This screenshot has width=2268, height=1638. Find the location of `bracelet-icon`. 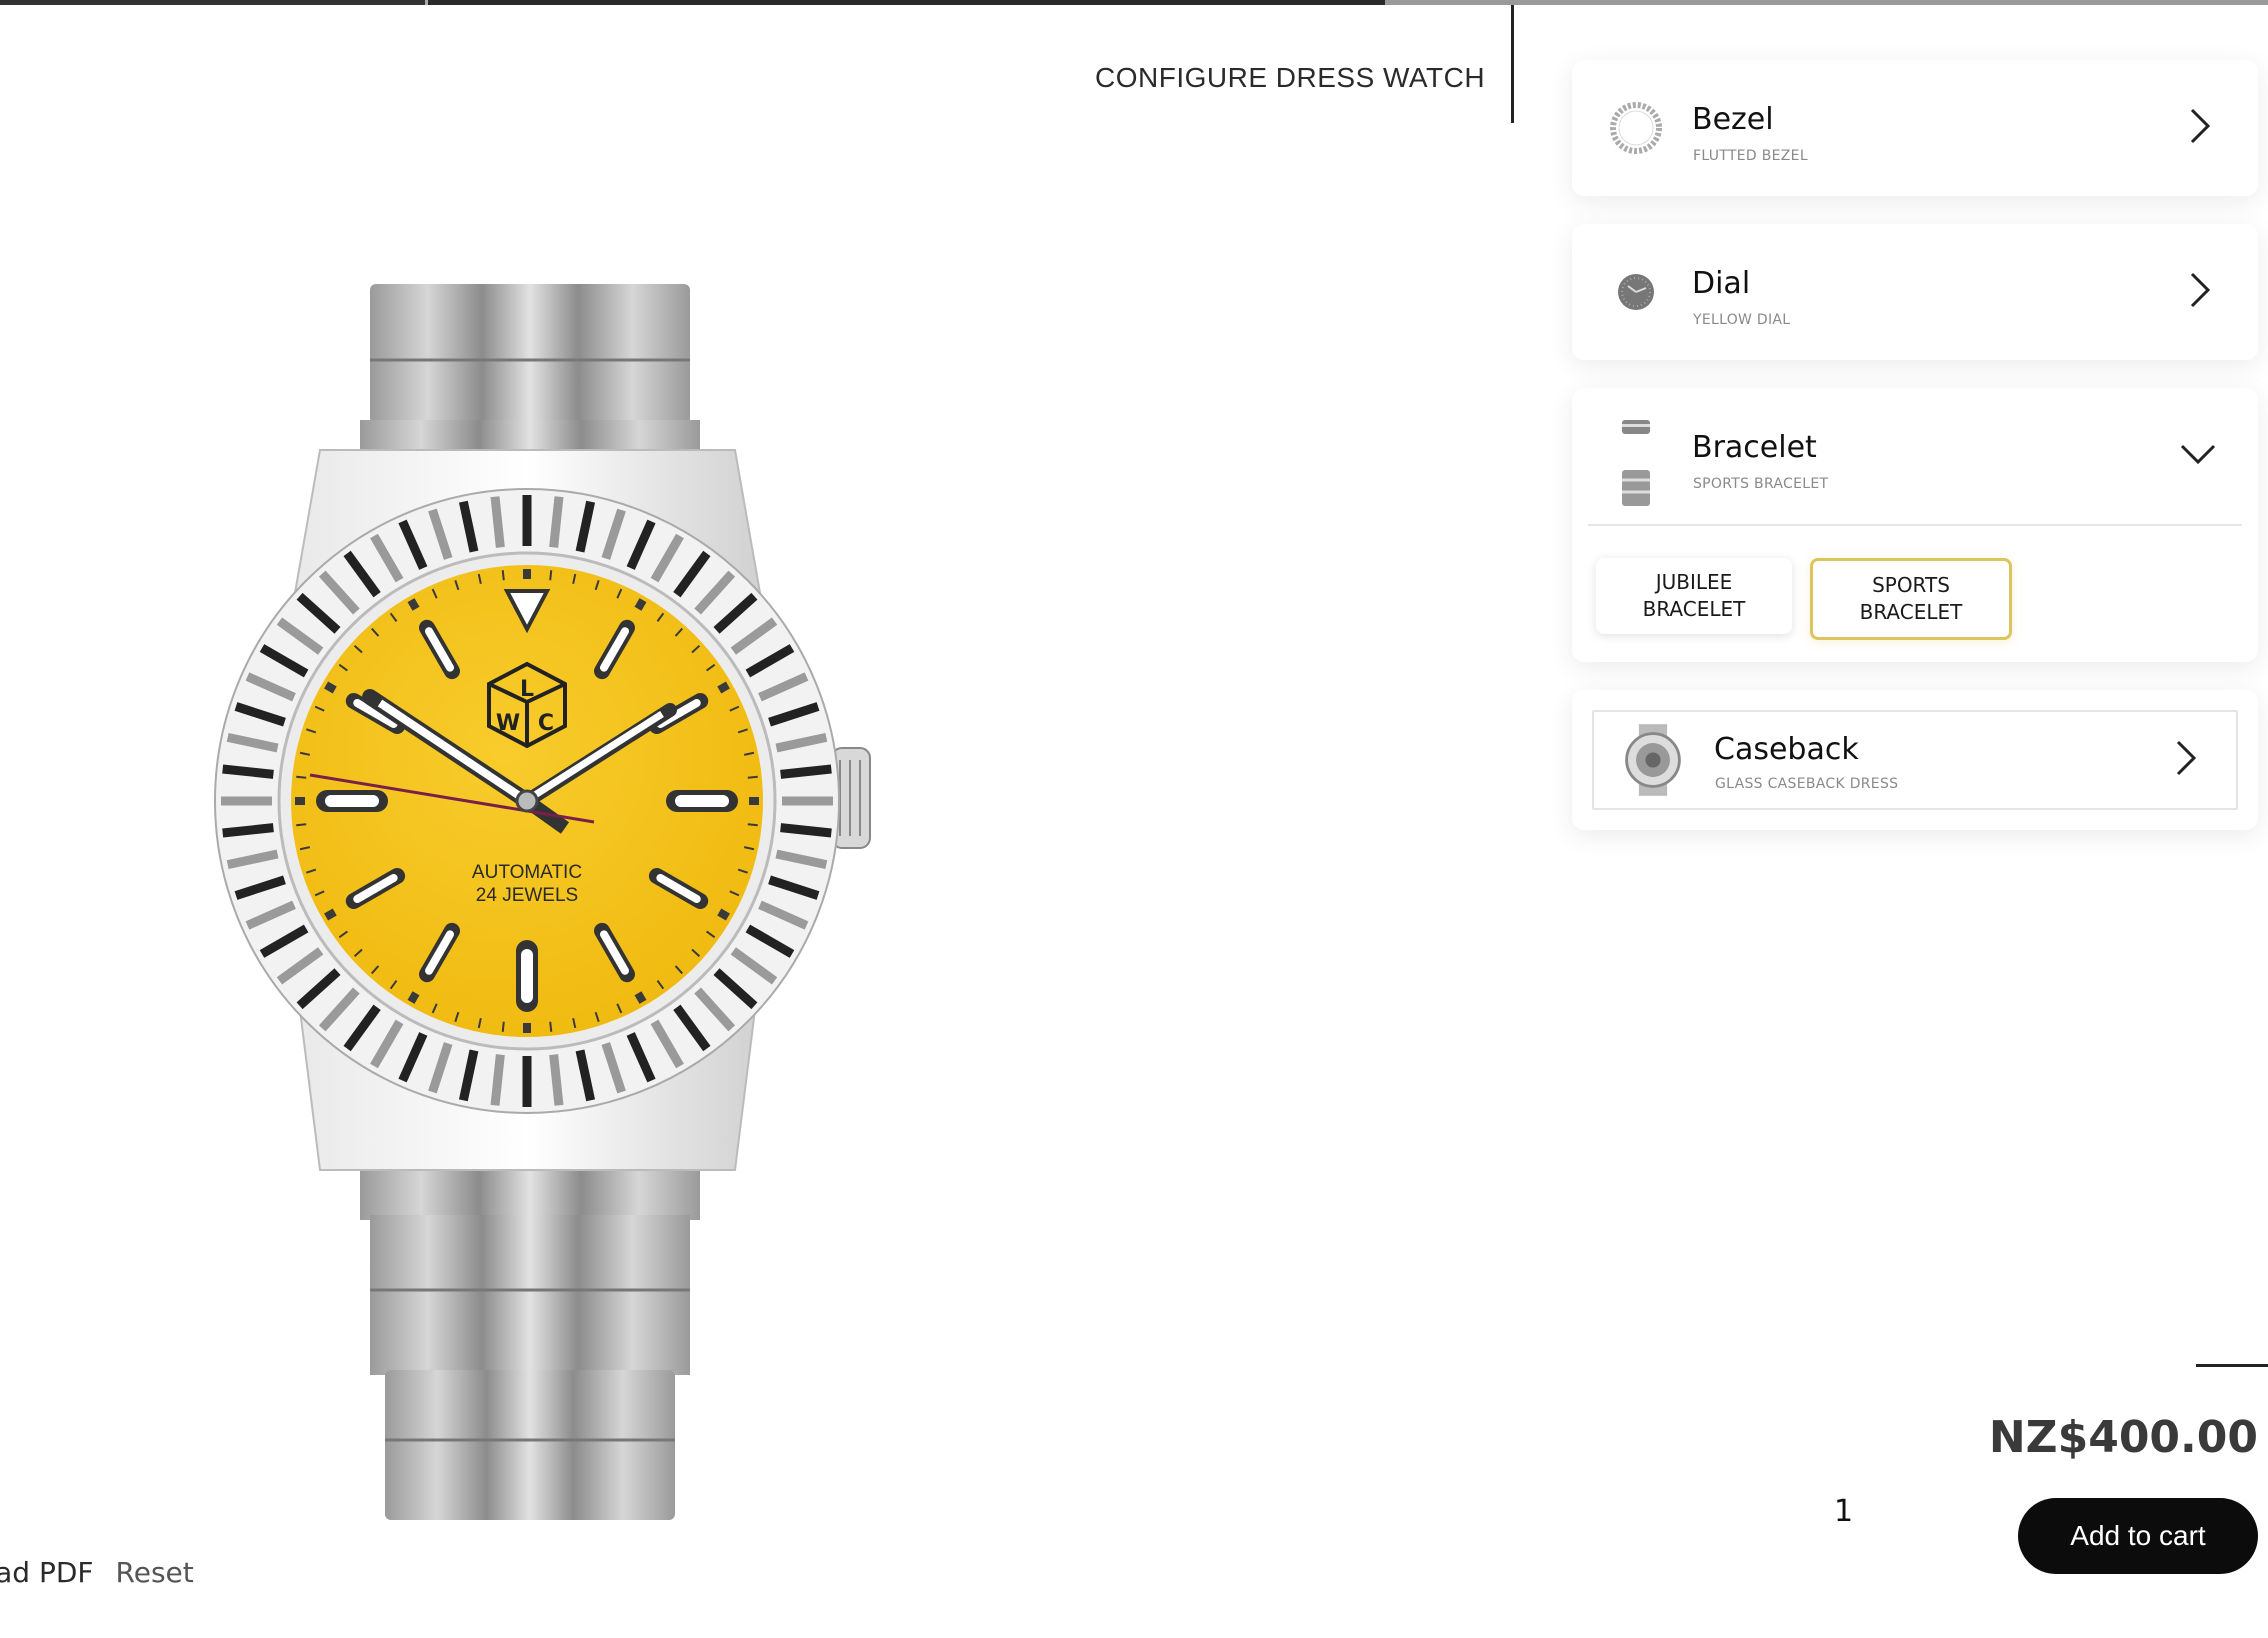

bracelet-icon is located at coordinates (1636, 463).